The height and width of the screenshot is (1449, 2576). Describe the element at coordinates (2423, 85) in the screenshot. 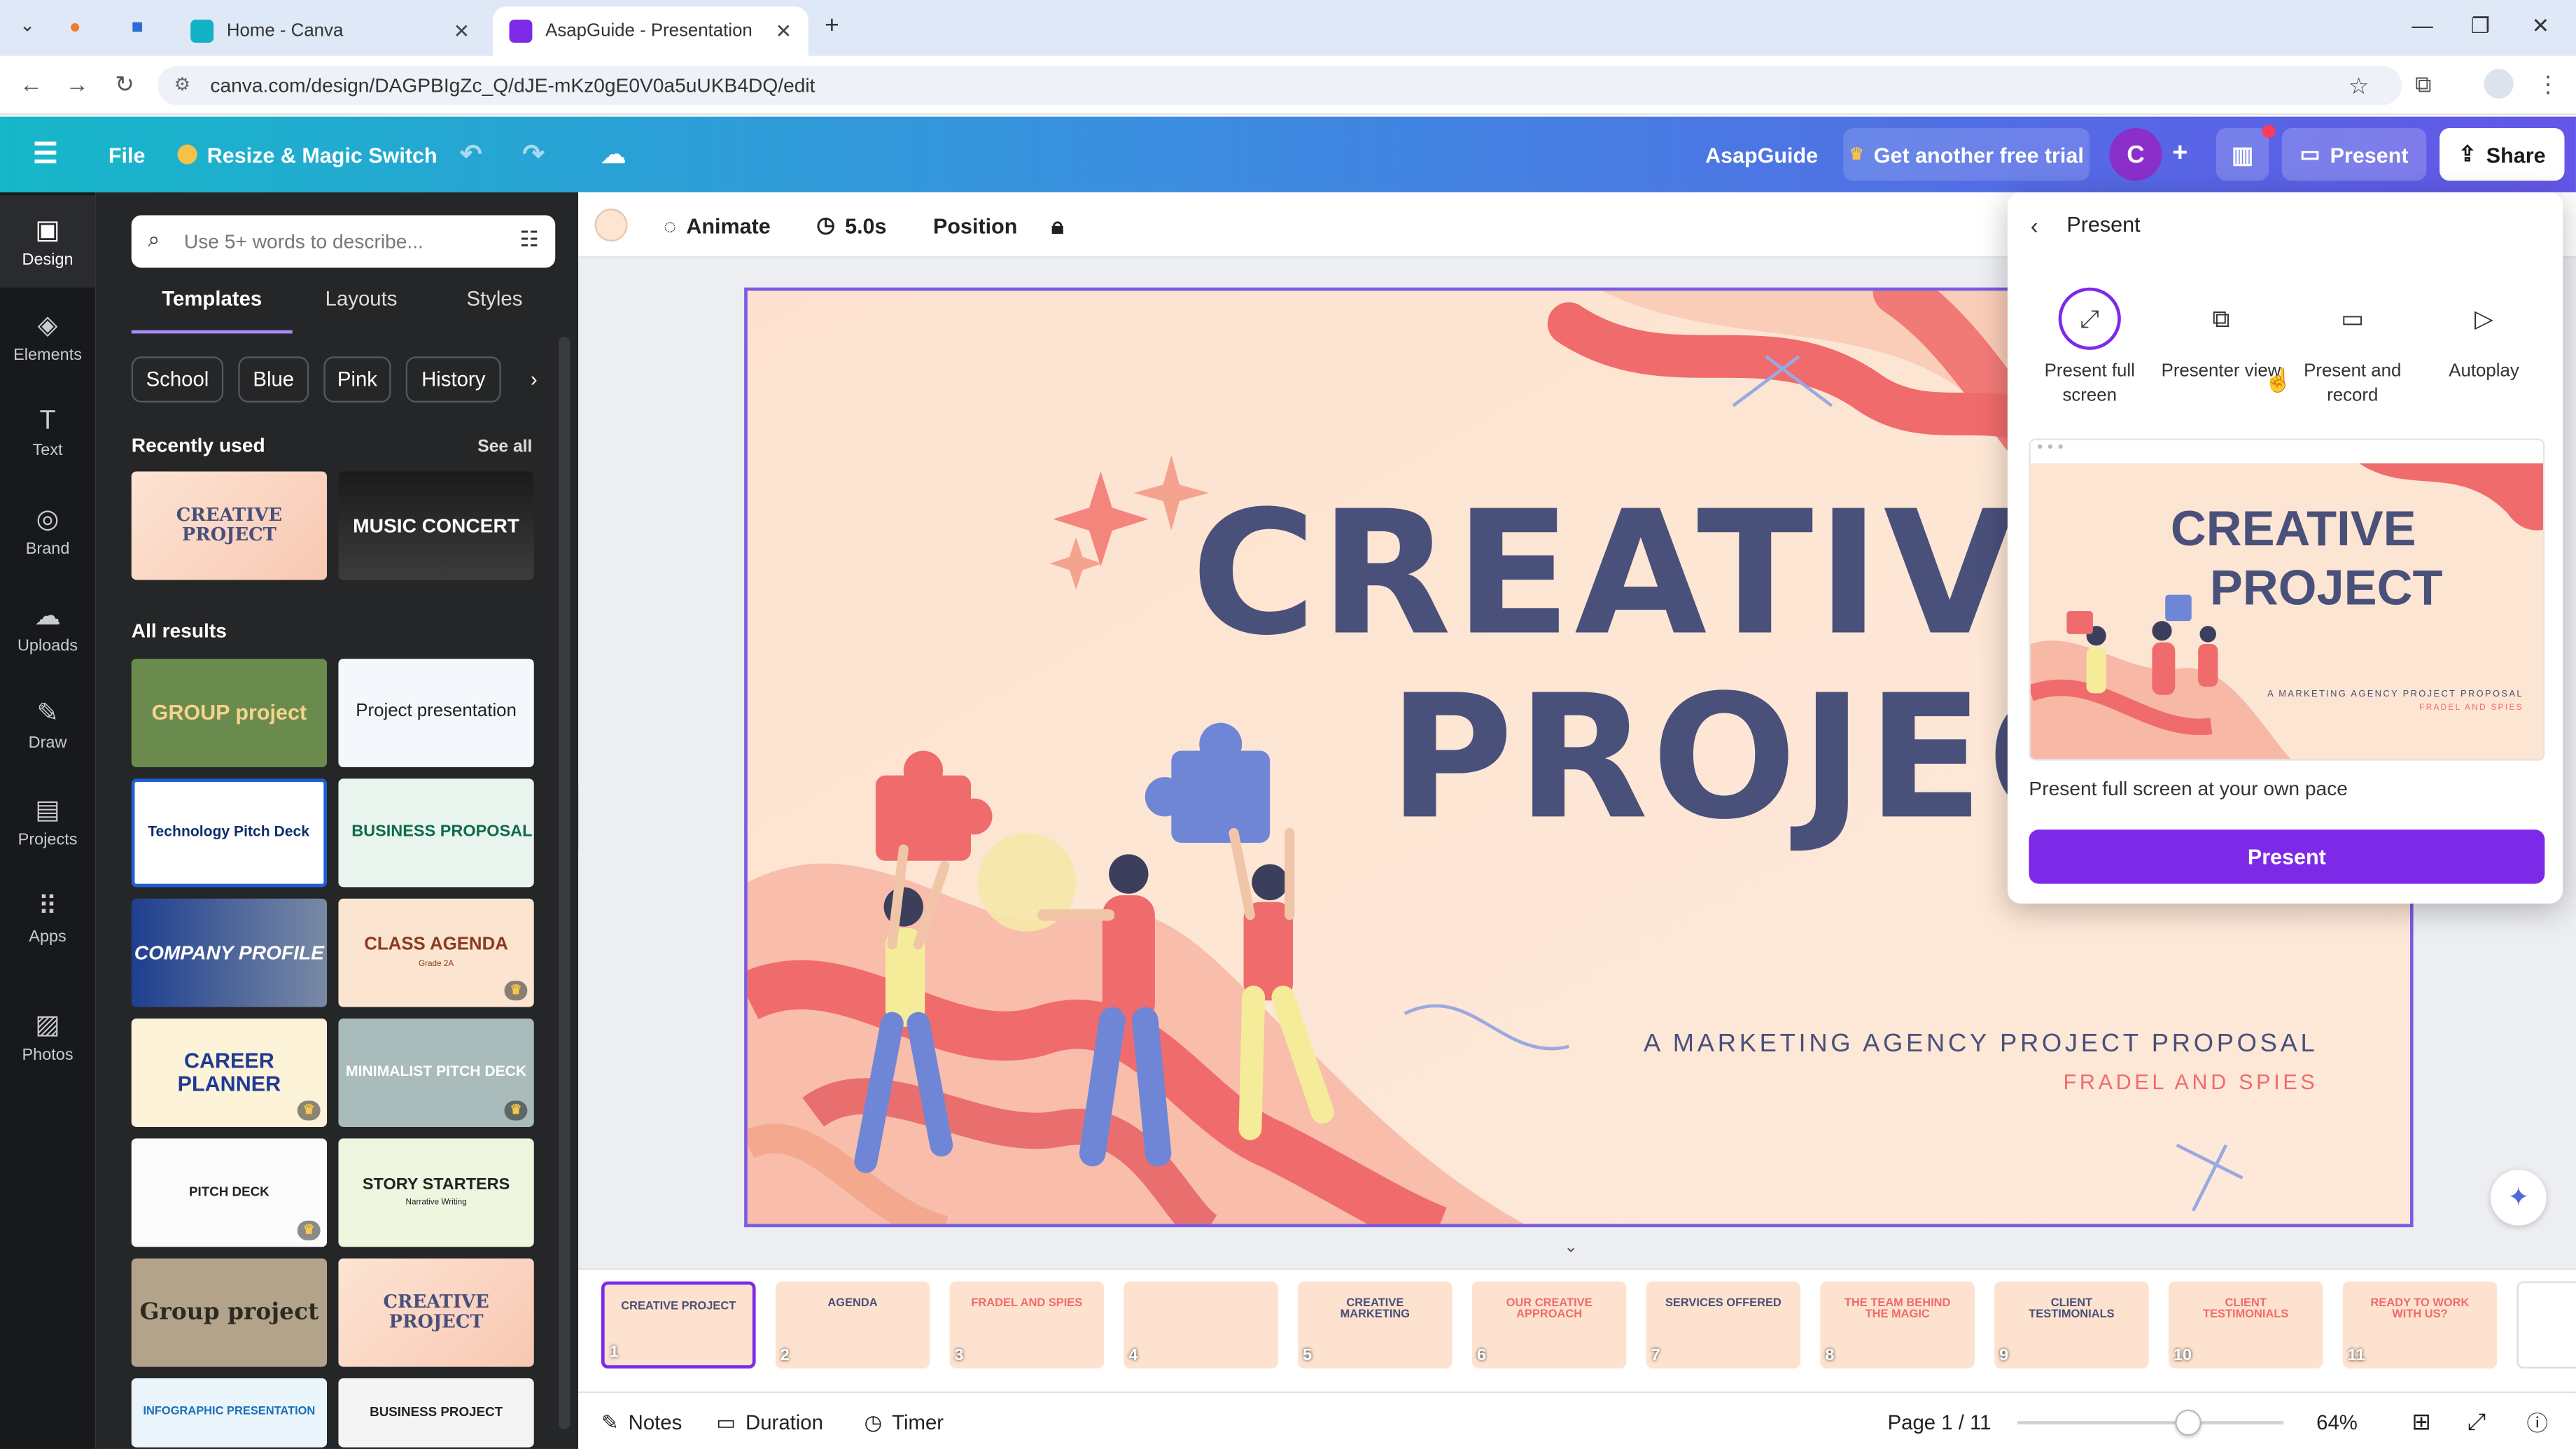

I see `extensions-icon: ⧉` at that location.